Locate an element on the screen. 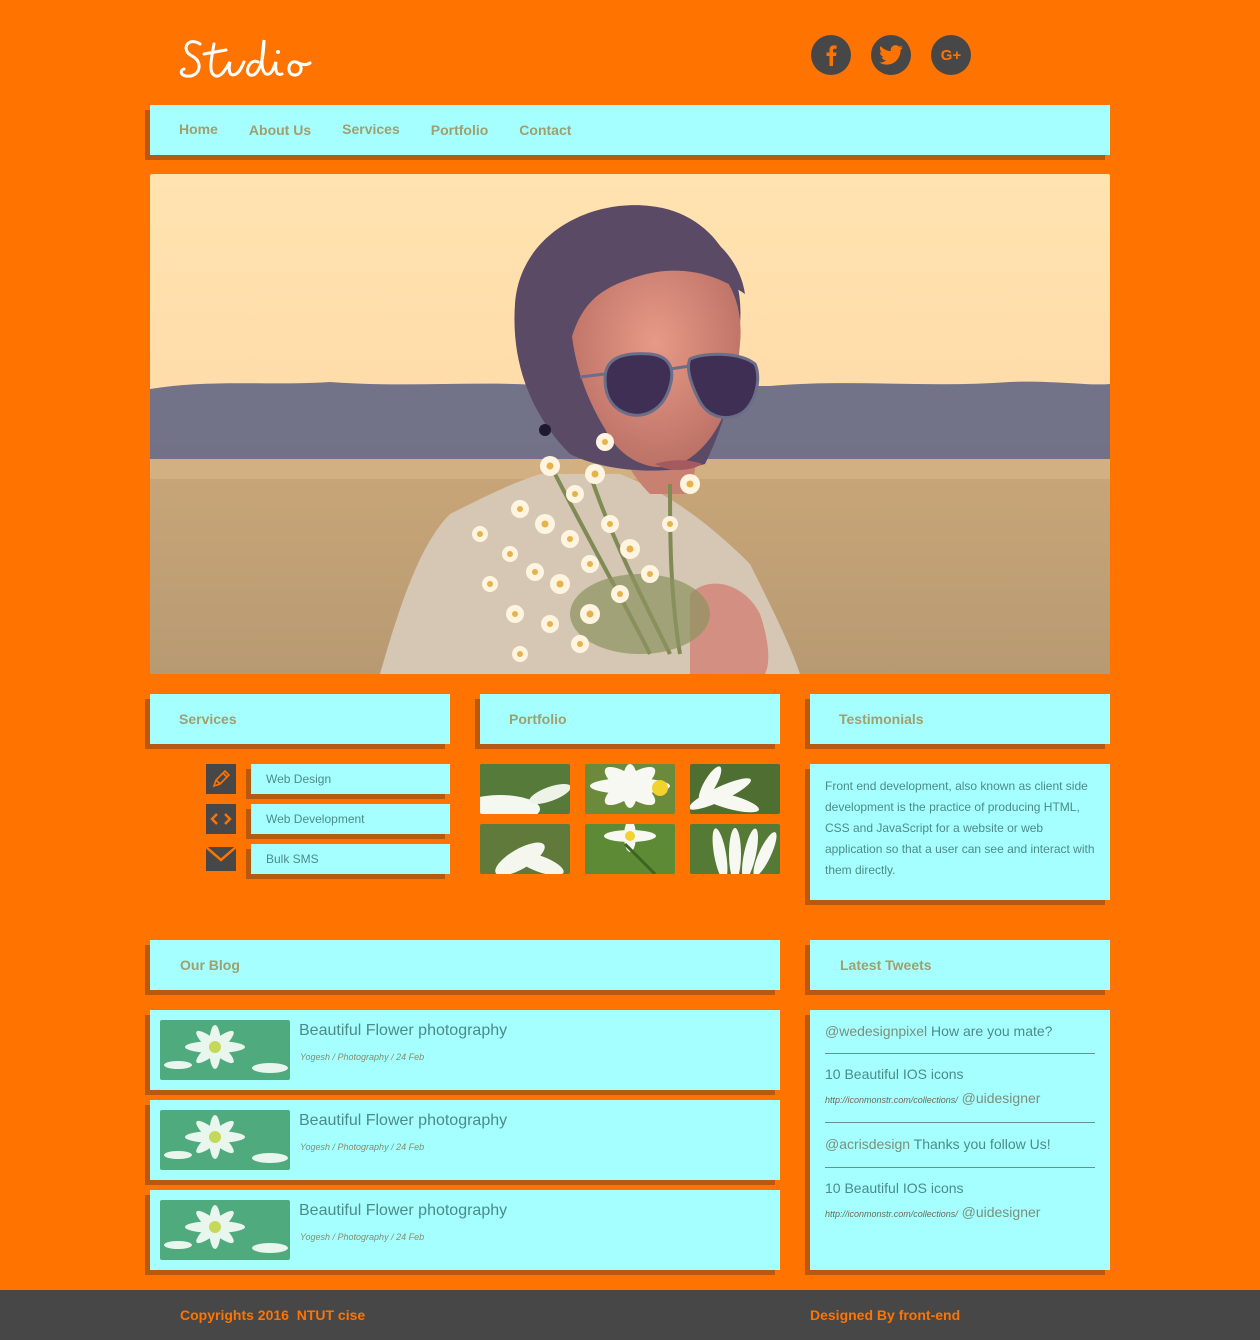 The height and width of the screenshot is (1340, 1260). tweet-text: Thanks you follow Us! is located at coordinates (980, 1144).